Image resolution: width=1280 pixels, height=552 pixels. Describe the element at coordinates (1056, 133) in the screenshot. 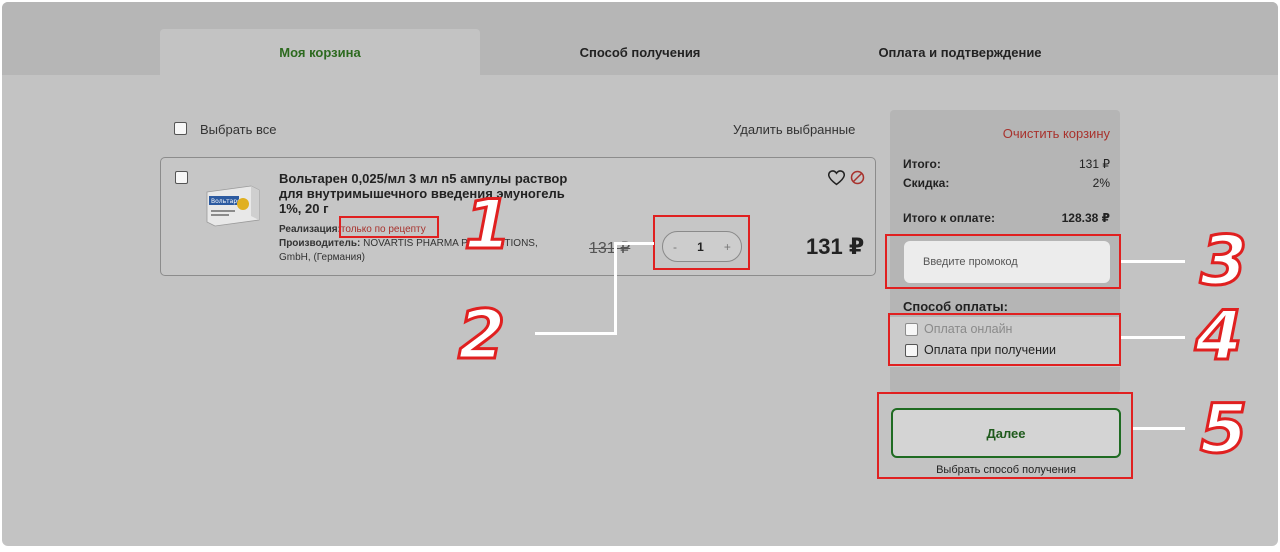

I see `clear-cart-link: Очистить корзину` at that location.